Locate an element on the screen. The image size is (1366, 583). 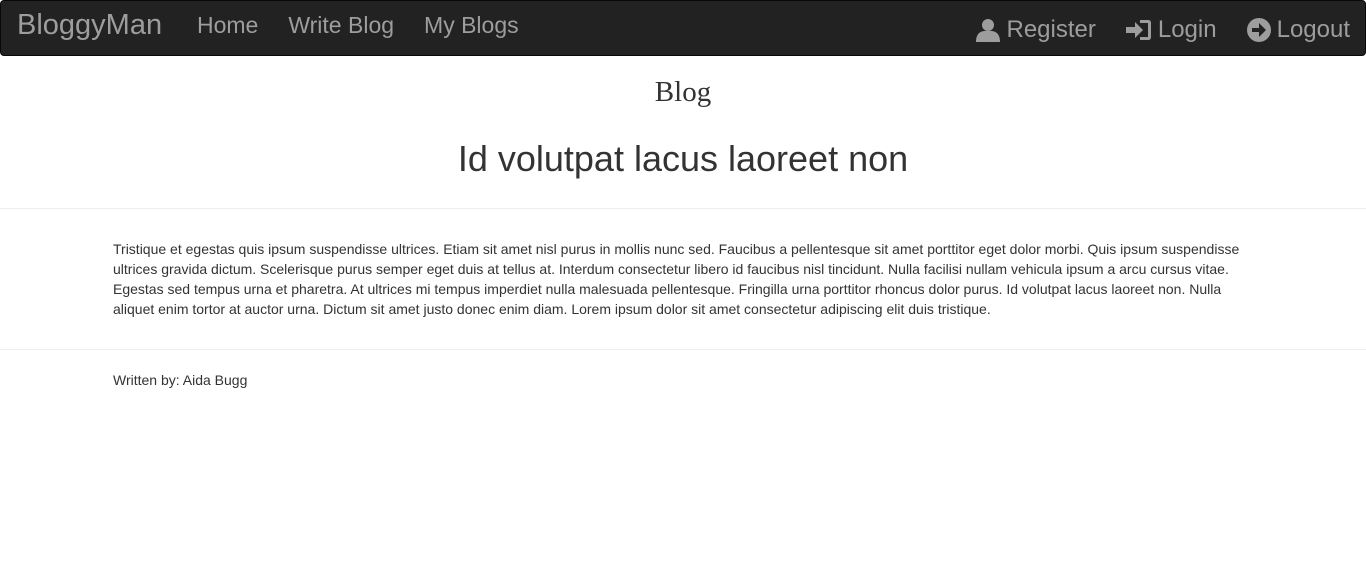
post-author: Written by: Aida Bugg is located at coordinates (180, 380).